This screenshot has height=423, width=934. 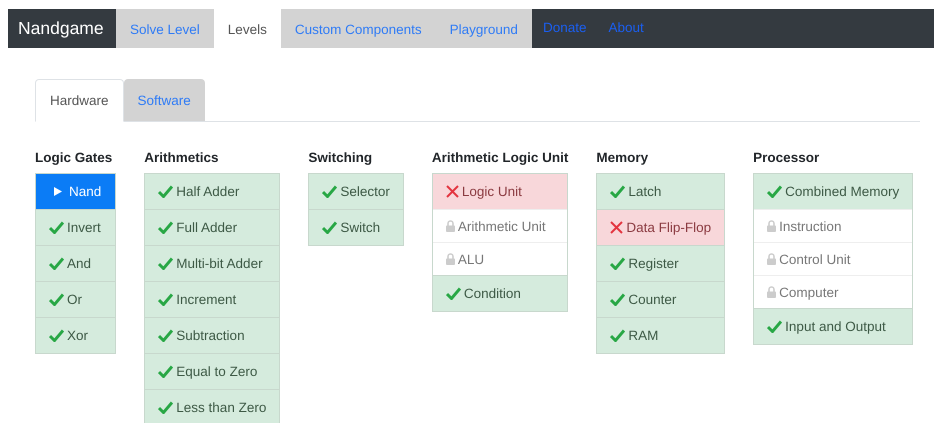 I want to click on group-heading: Arithmetic Logic Unit, so click(x=500, y=158).